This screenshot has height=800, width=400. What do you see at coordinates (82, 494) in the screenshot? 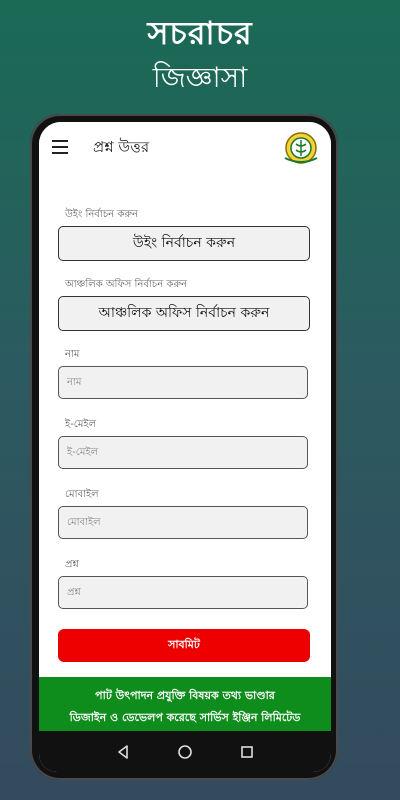
I see `mobile-label: মোবাইল` at bounding box center [82, 494].